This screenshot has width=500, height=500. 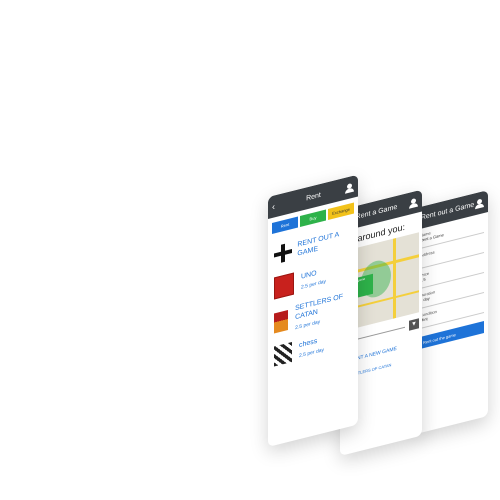 What do you see at coordinates (277, 206) in the screenshot?
I see `back-arrow-icon: ‹` at bounding box center [277, 206].